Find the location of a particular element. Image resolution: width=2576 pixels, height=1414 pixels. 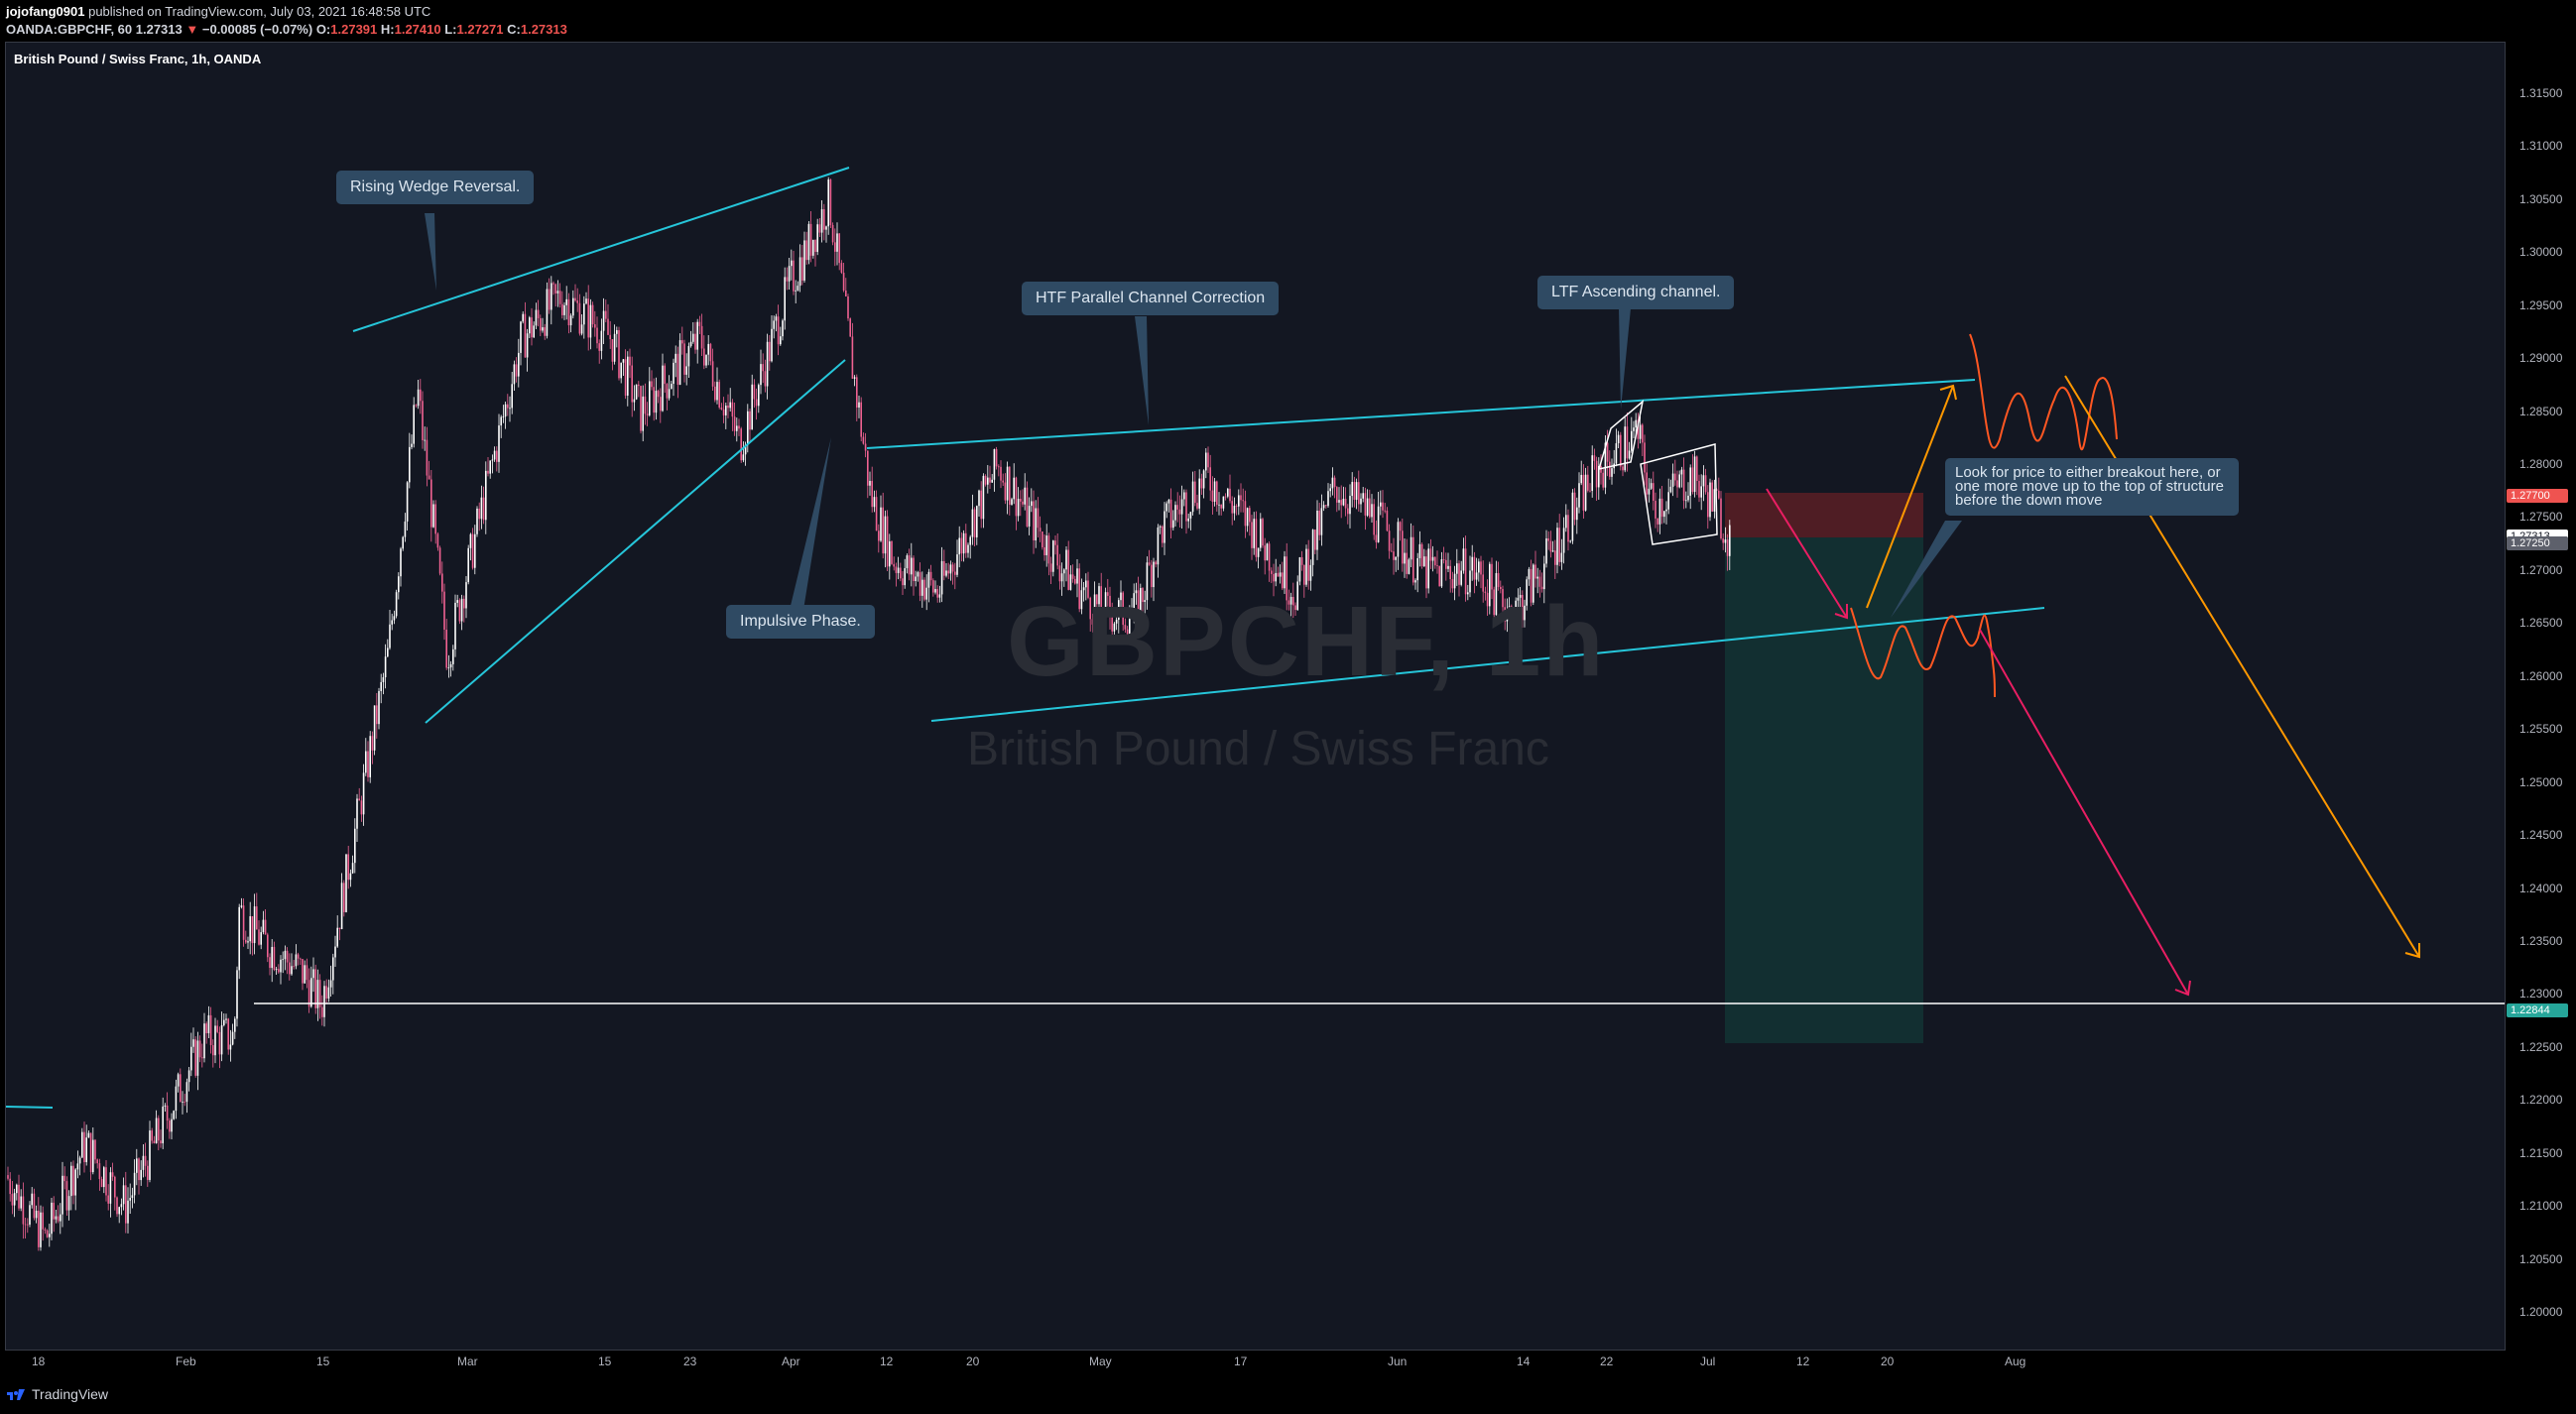

time-tick-label: 14 is located at coordinates (1524, 1361).